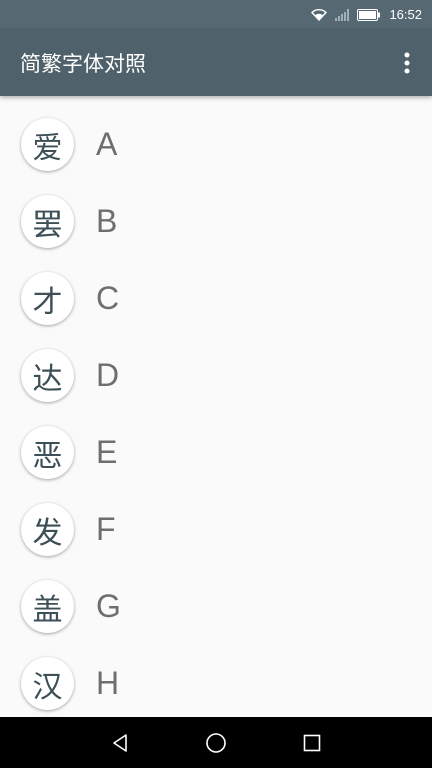  What do you see at coordinates (108, 683) in the screenshot?
I see `index-letter: H` at bounding box center [108, 683].